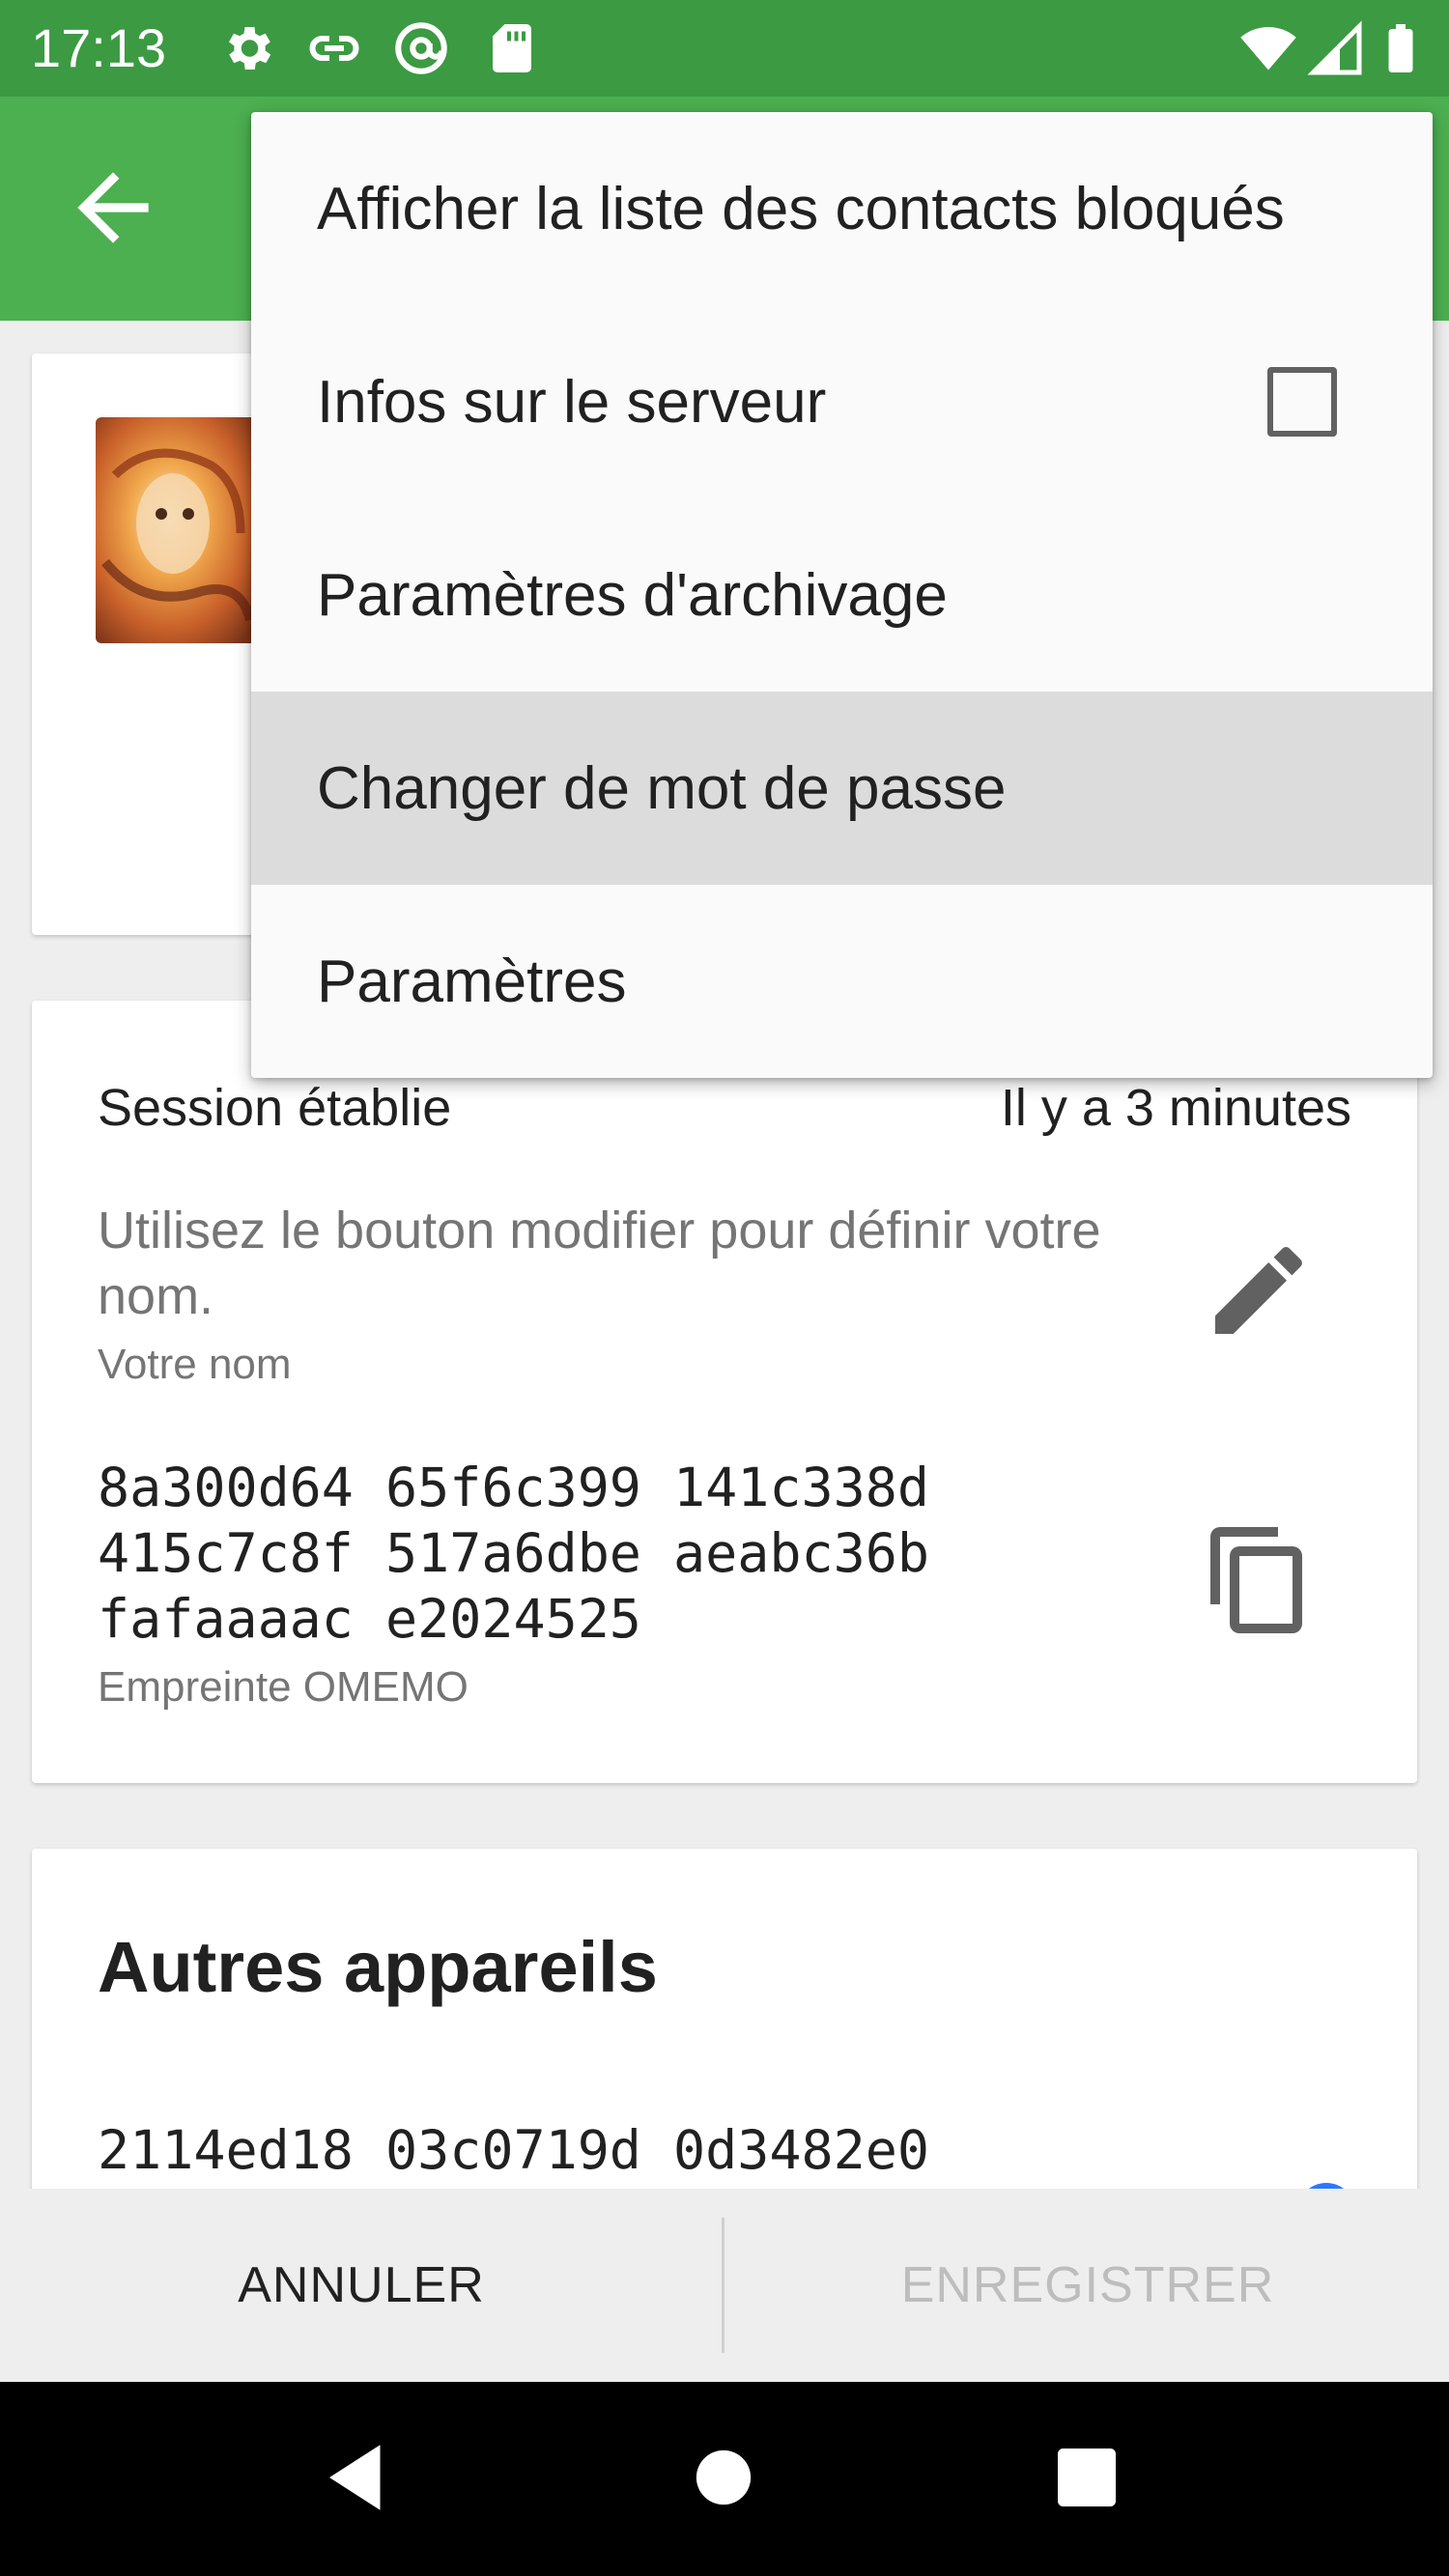 The height and width of the screenshot is (2576, 1449). Describe the element at coordinates (421, 48) in the screenshot. I see `at-sign-icon` at that location.